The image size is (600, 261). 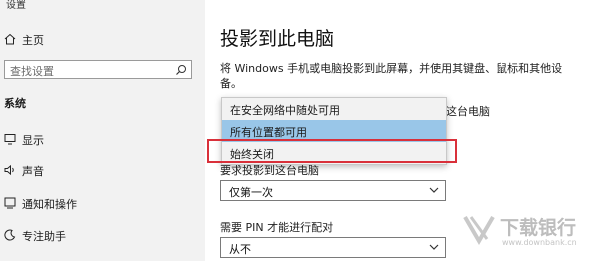 What do you see at coordinates (240, 249) in the screenshot?
I see `pin-value: 从不` at bounding box center [240, 249].